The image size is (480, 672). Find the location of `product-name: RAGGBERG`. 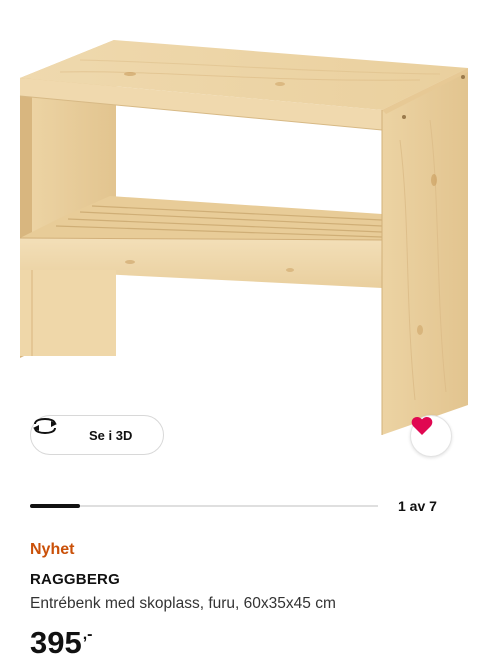

product-name: RAGGBERG is located at coordinates (75, 579).